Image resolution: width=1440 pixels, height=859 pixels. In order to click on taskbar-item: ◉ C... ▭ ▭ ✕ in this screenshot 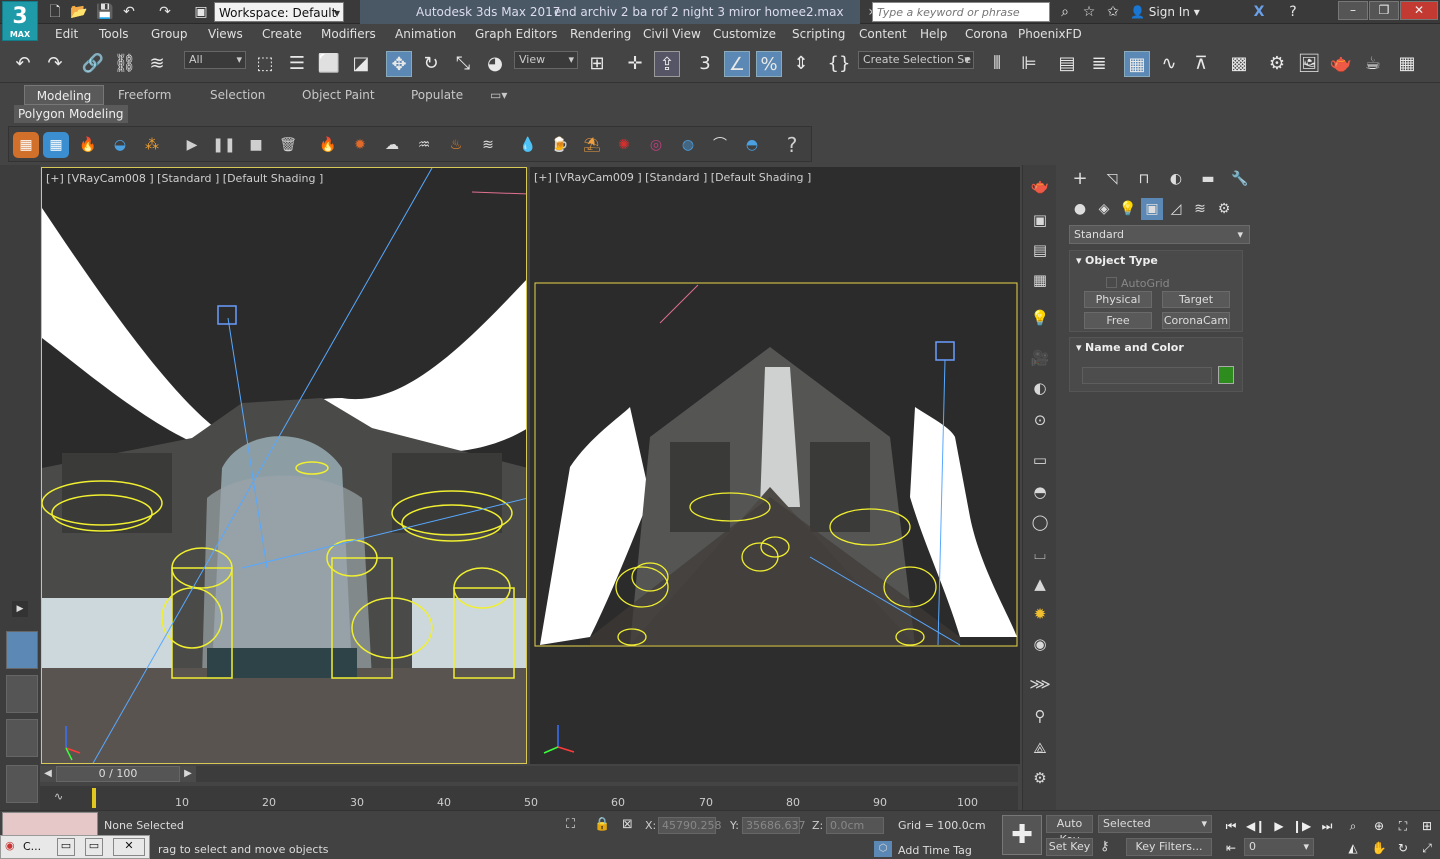, I will do `click(75, 847)`.